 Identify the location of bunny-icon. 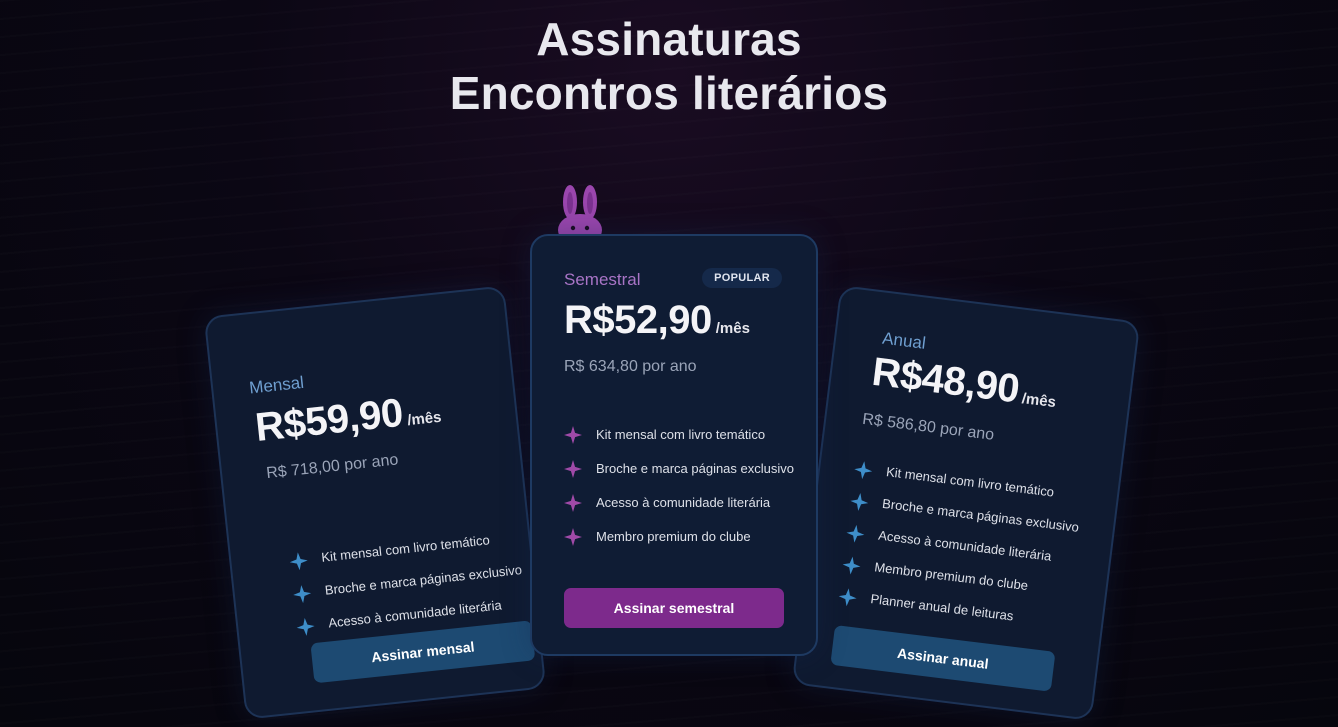
(580, 211).